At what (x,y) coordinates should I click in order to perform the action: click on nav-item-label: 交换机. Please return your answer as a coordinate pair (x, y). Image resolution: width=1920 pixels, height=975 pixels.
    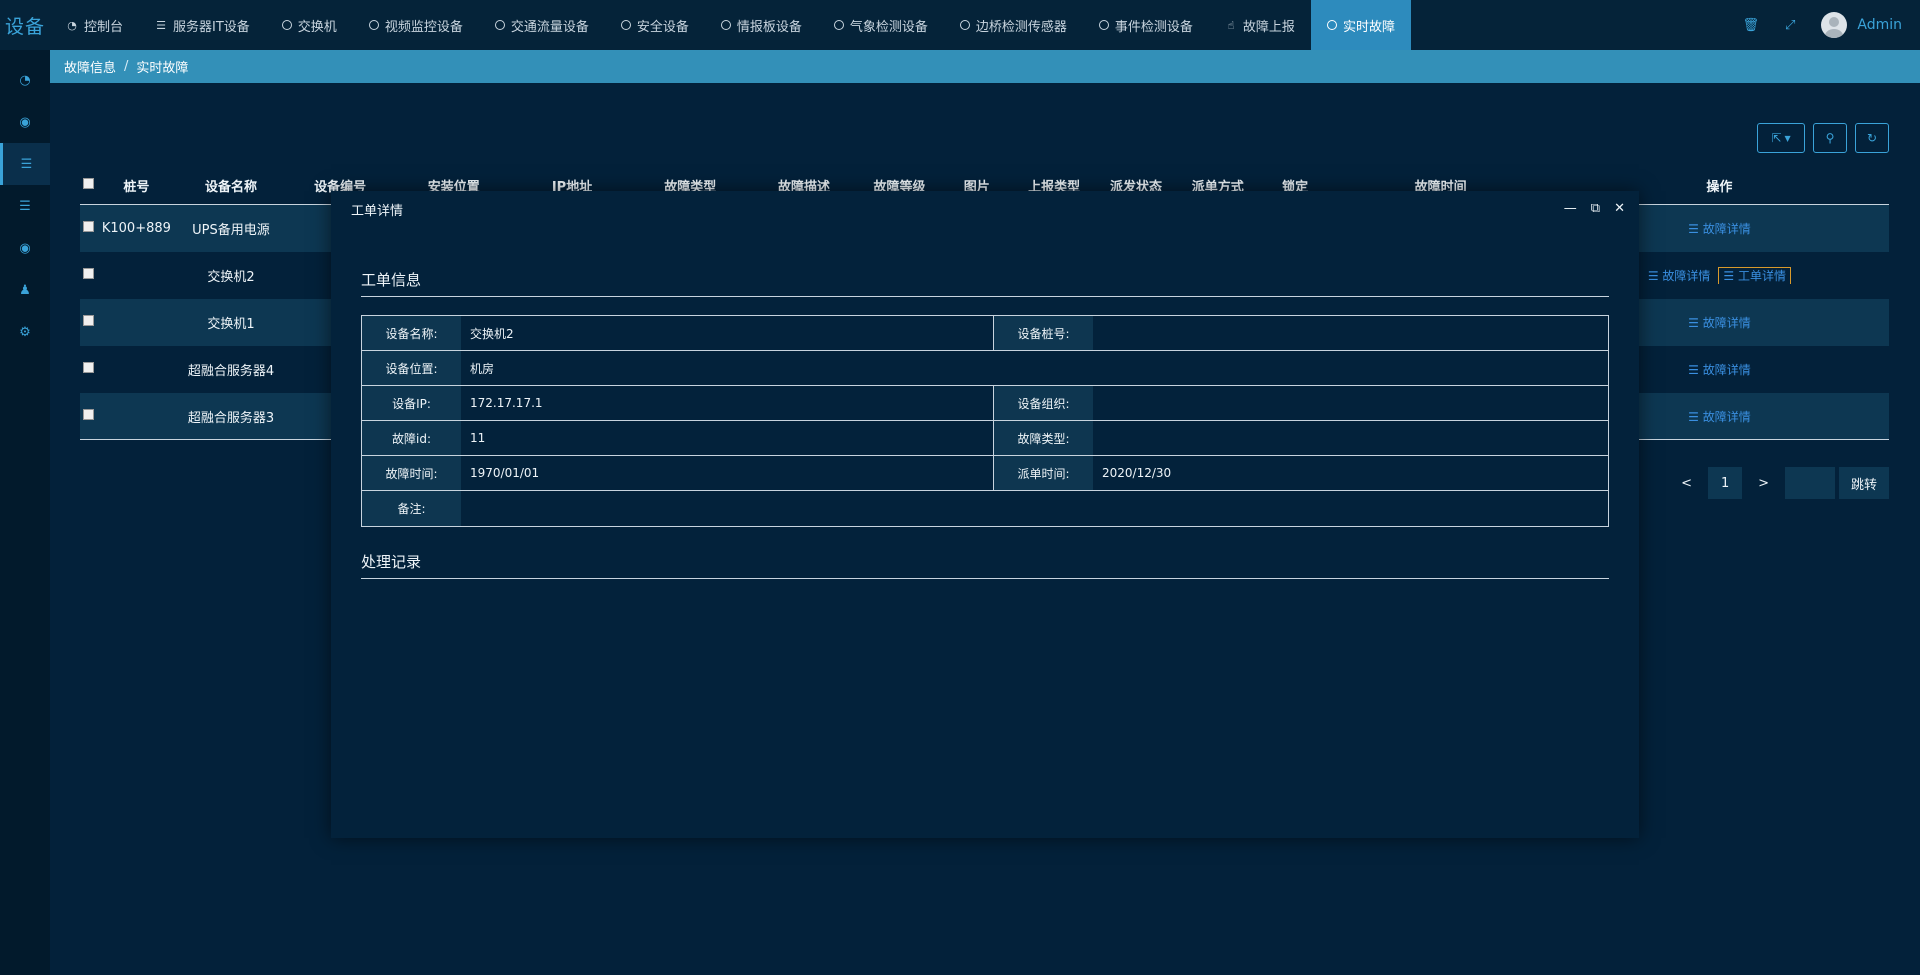
    Looking at the image, I should click on (317, 27).